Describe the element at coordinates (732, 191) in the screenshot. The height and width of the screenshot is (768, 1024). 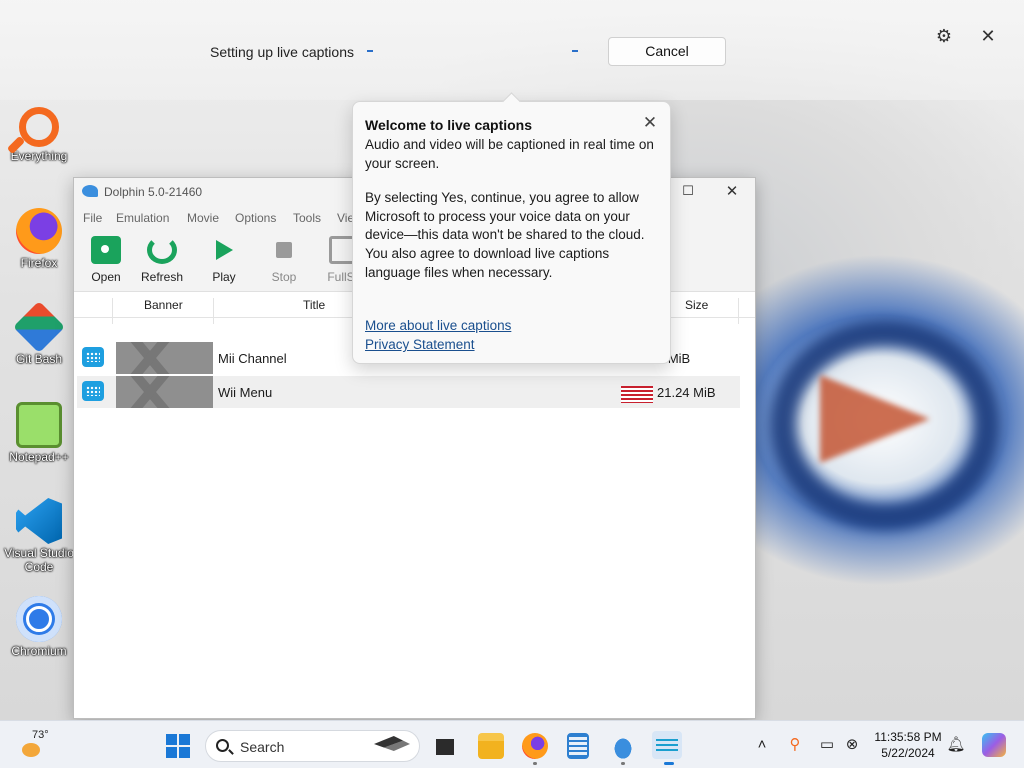
I see `window-close-icon: ✕` at that location.